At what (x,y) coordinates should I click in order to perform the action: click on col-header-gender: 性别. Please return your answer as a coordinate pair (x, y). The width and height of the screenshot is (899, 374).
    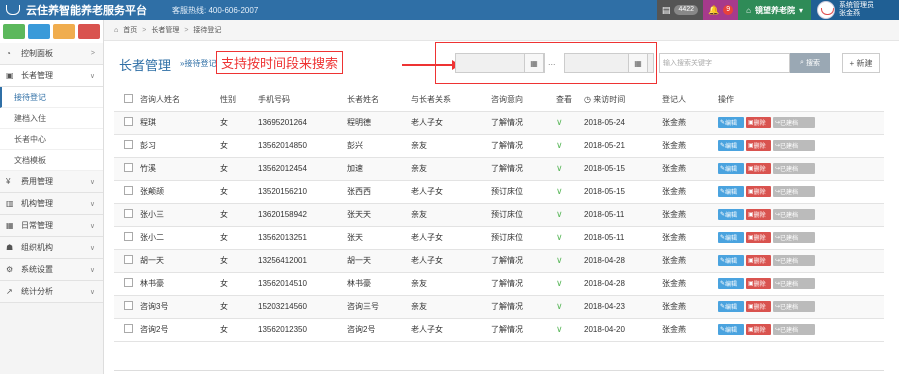
    Looking at the image, I should click on (239, 100).